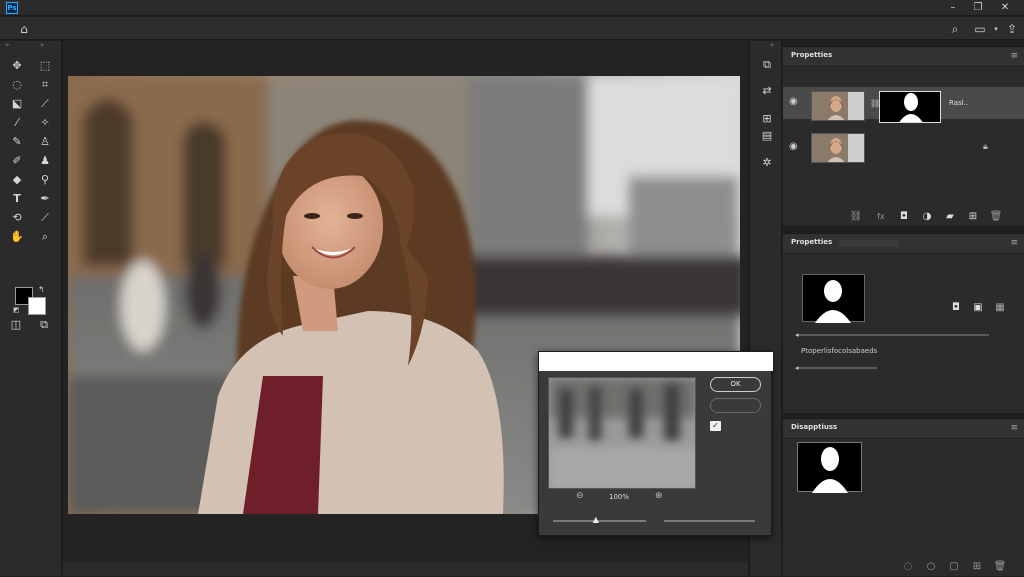  Describe the element at coordinates (619, 497) in the screenshot. I see `zoom-level: 100%` at that location.